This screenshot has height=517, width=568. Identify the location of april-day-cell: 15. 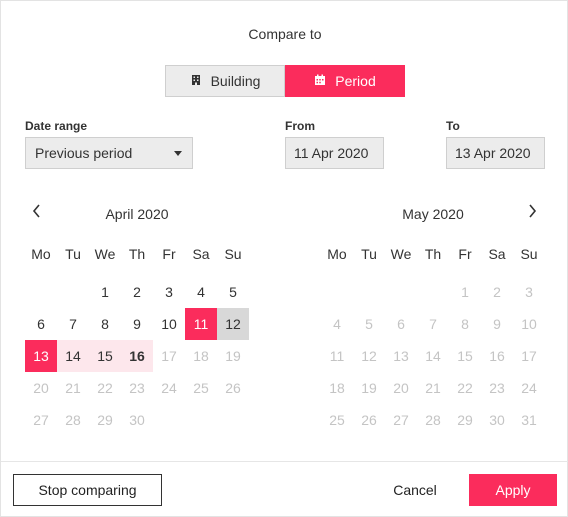
(105, 356).